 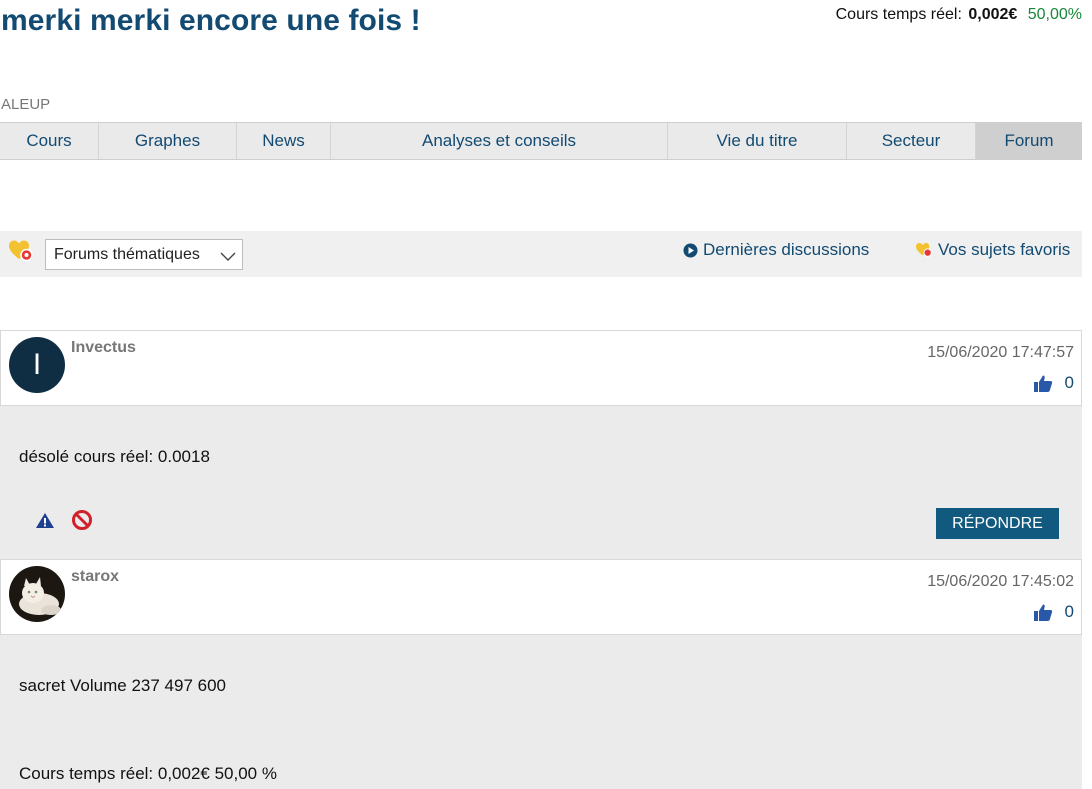 I want to click on avatar: I, so click(x=37, y=365).